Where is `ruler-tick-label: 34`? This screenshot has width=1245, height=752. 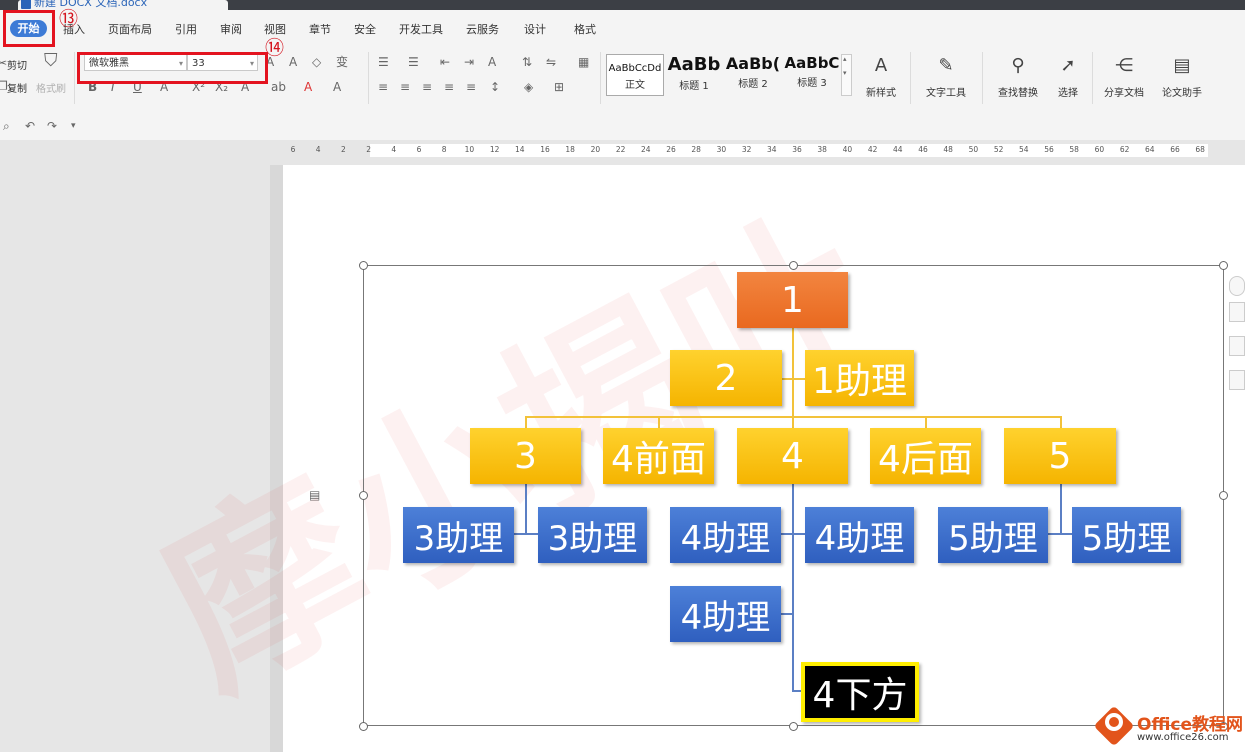
ruler-tick-label: 34 is located at coordinates (772, 149).